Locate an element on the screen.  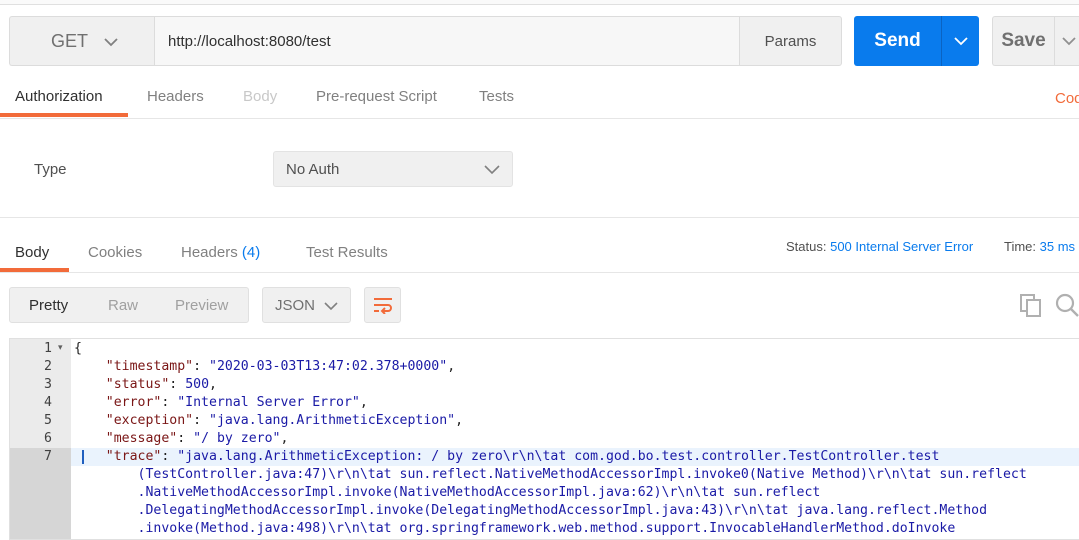
active-tab-indicator is located at coordinates (64, 115).